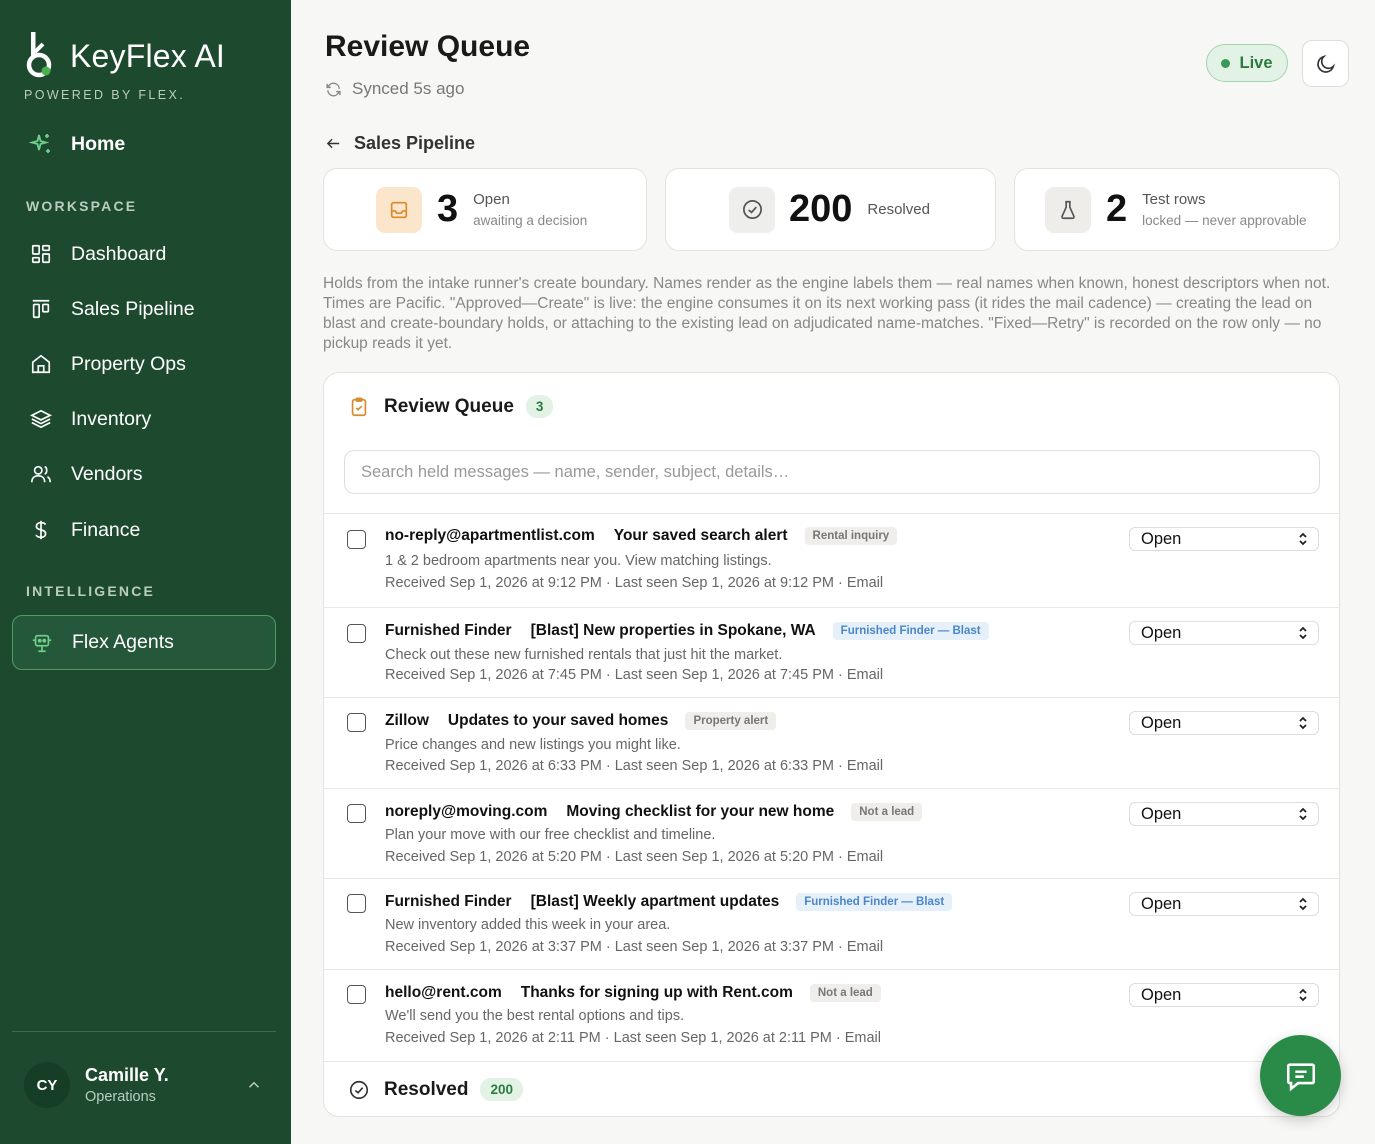  I want to click on row-tag: Furnished Finder — Blast, so click(874, 902).